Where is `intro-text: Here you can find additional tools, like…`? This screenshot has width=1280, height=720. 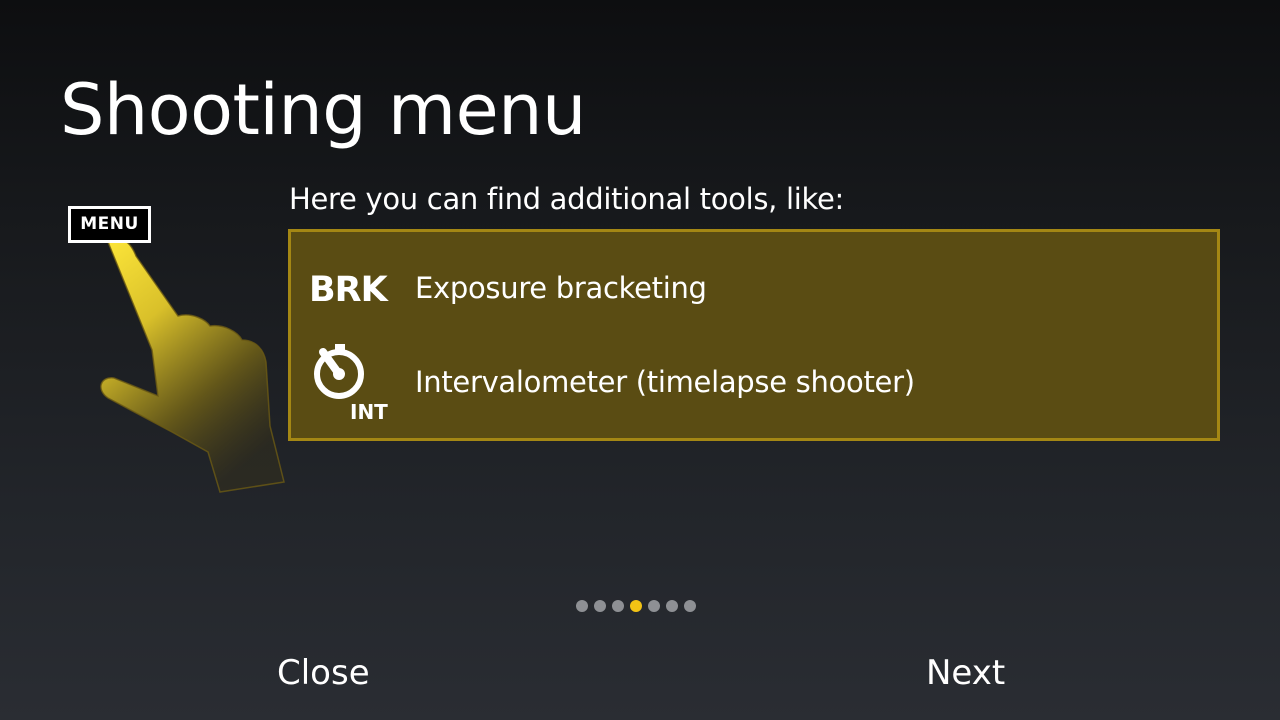 intro-text: Here you can find additional tools, like… is located at coordinates (566, 199).